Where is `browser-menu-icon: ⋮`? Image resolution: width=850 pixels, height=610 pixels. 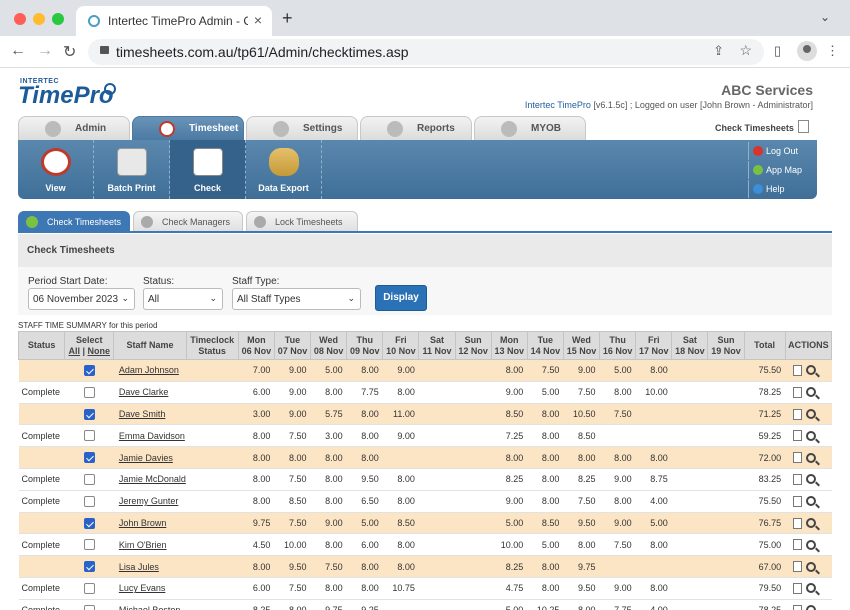
browser-menu-icon: ⋮ is located at coordinates (832, 51).